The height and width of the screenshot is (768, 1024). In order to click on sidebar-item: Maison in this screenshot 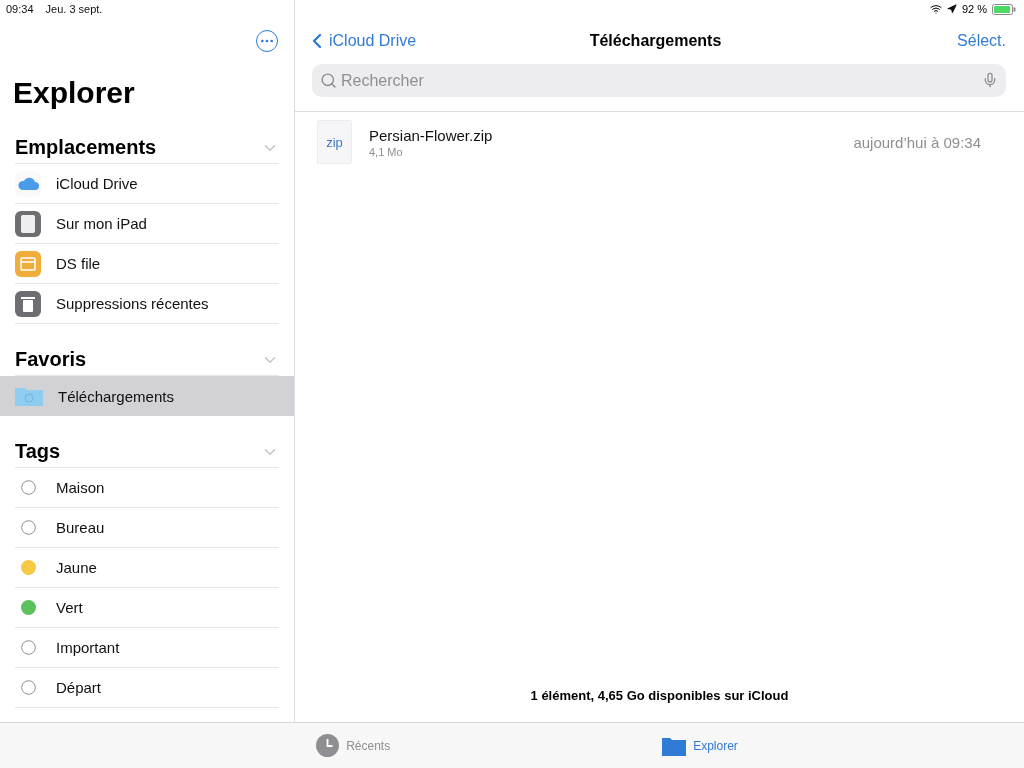, I will do `click(147, 488)`.